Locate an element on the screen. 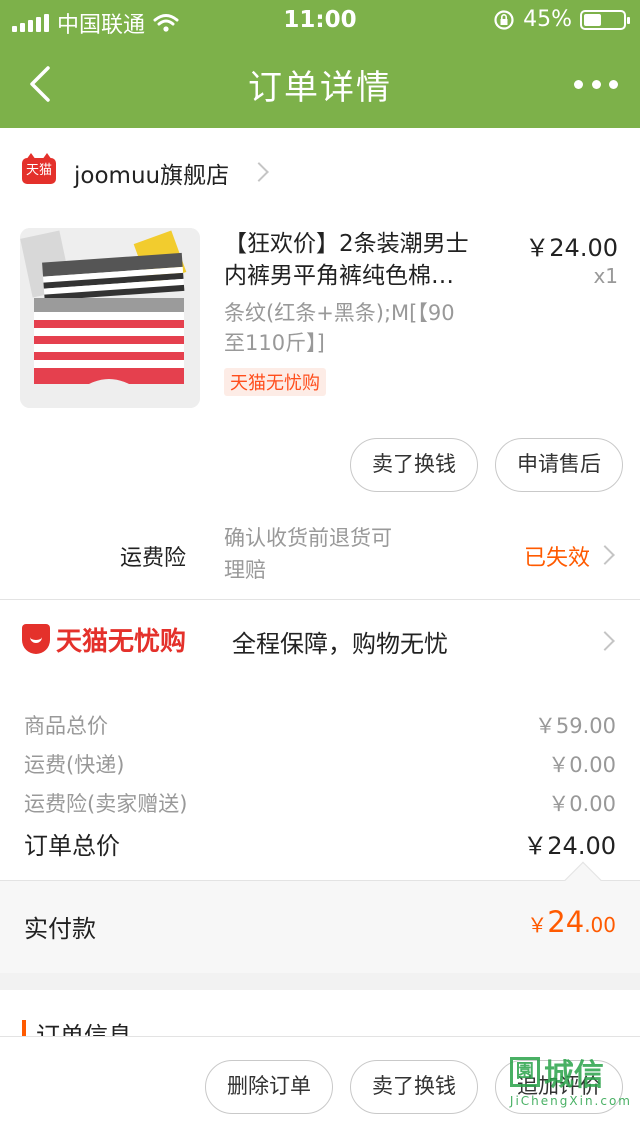 This screenshot has width=640, height=1136. watermark-url: JiChengXin.com is located at coordinates (570, 1101).